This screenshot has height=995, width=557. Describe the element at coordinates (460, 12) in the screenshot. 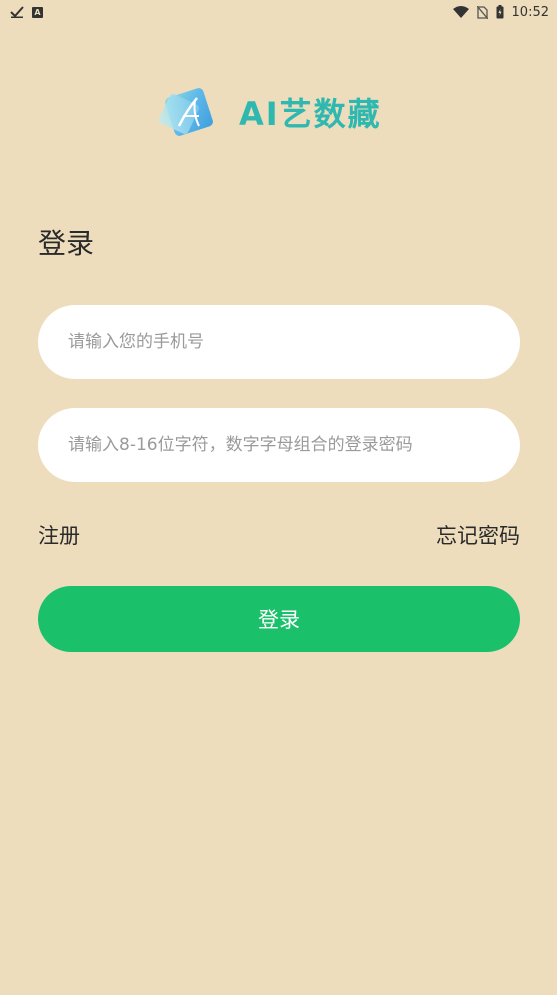

I see `wifi-icon` at that location.